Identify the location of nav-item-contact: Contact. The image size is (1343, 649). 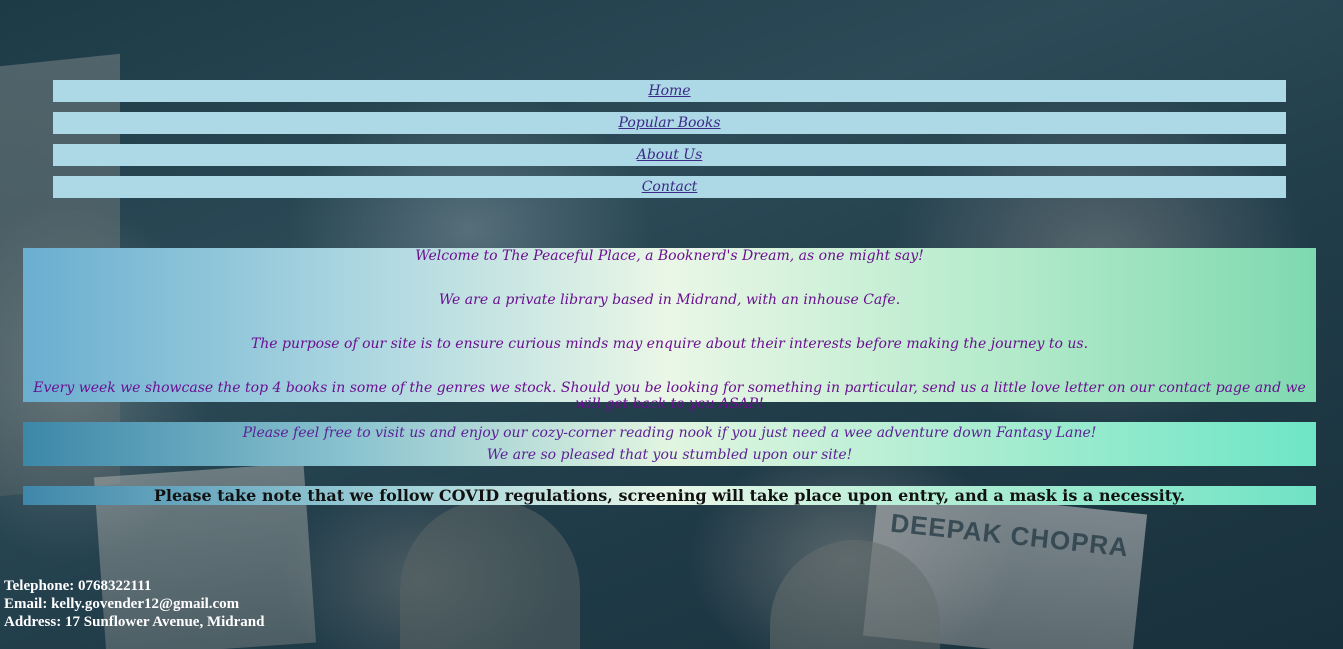
(669, 187).